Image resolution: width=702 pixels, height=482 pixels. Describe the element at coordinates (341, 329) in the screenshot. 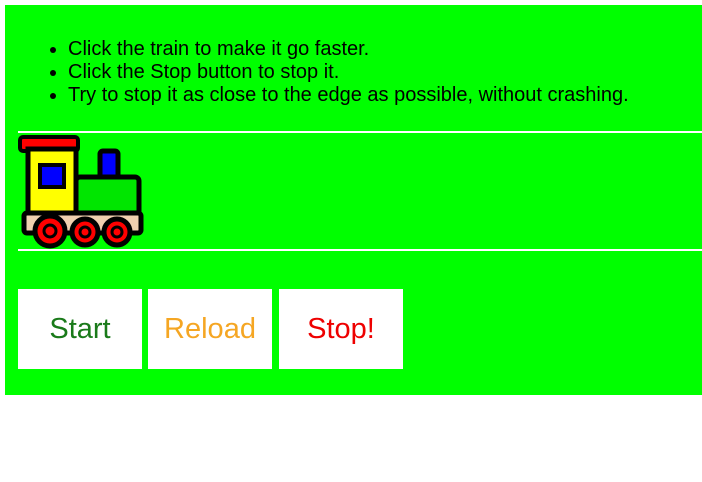

I see `stop-button: Stop!` at that location.